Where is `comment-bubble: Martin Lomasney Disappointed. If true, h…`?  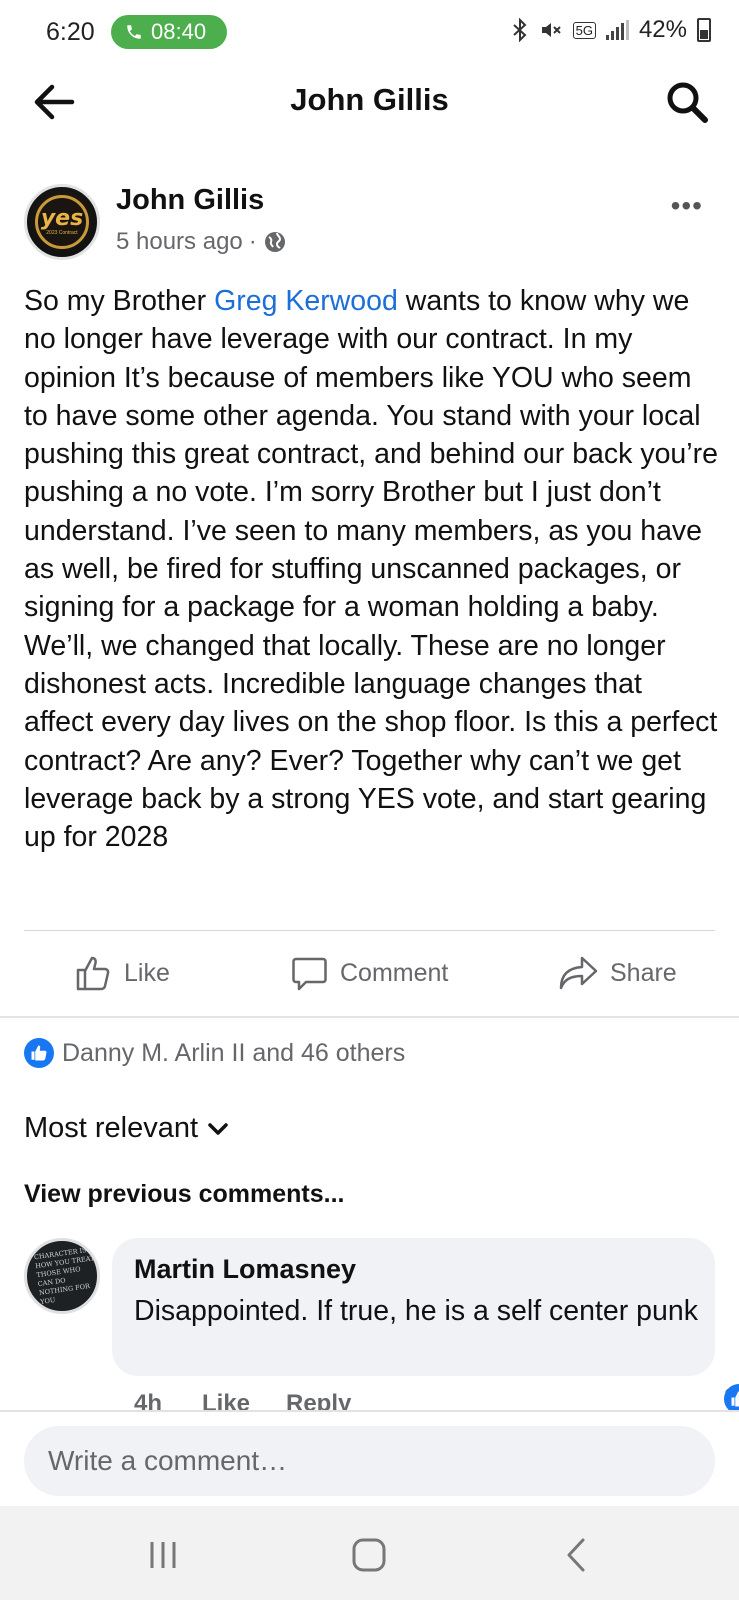 comment-bubble: Martin Lomasney Disappointed. If true, h… is located at coordinates (413, 1307).